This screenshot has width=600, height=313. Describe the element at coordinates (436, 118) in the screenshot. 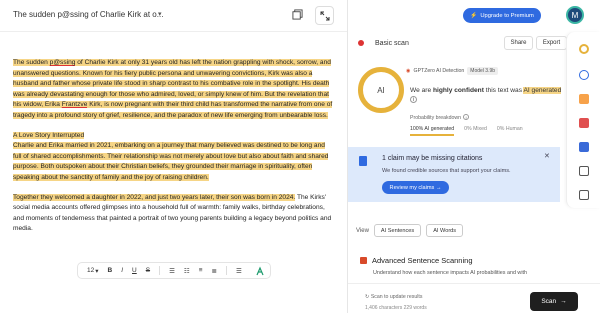

I see `prob-label-text: Probability breakdown` at that location.